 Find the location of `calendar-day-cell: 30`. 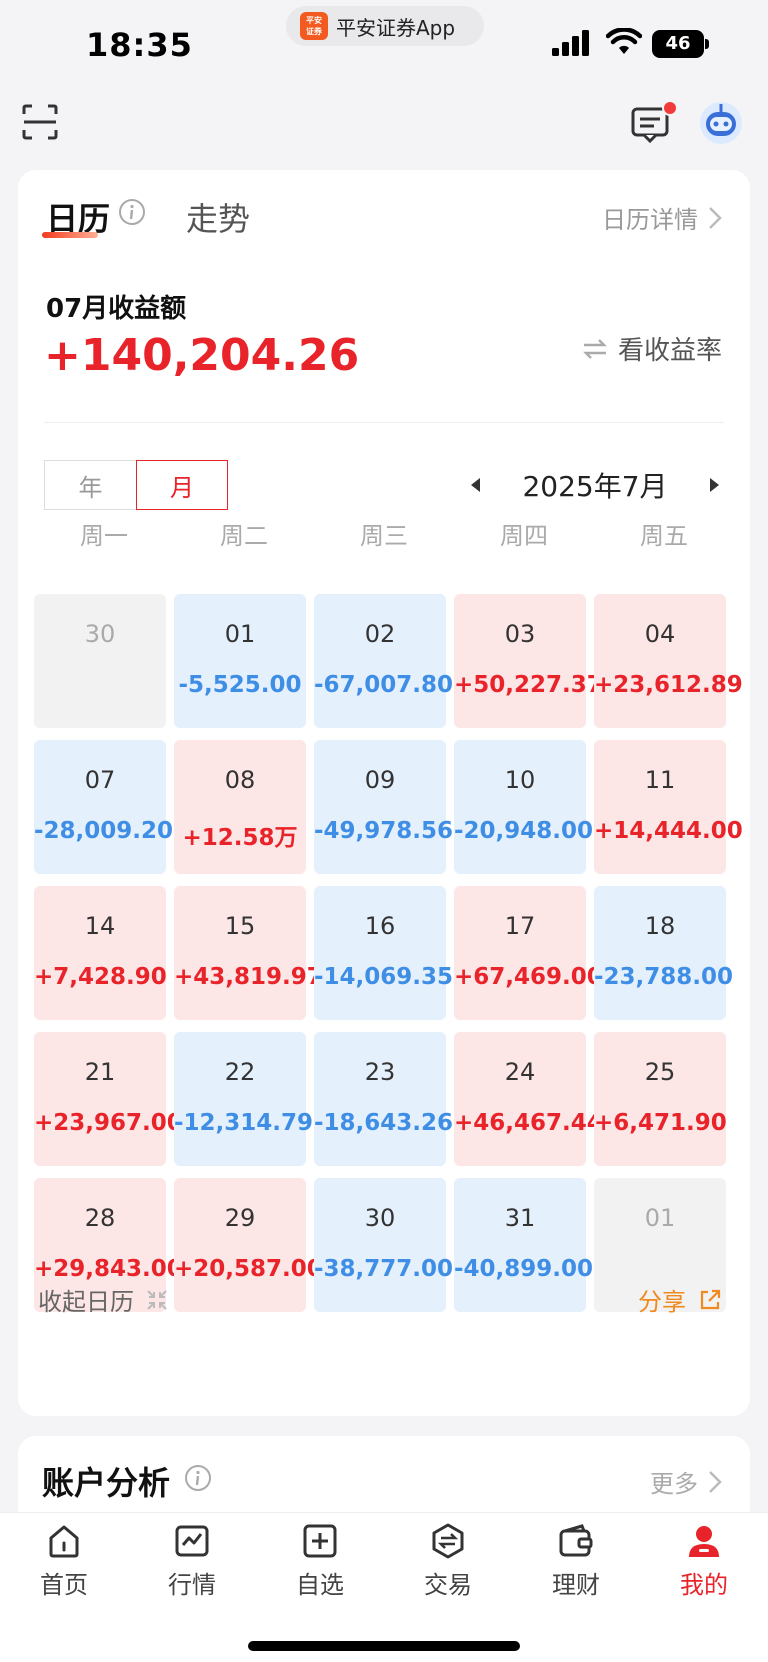

calendar-day-cell: 30 is located at coordinates (100, 661).